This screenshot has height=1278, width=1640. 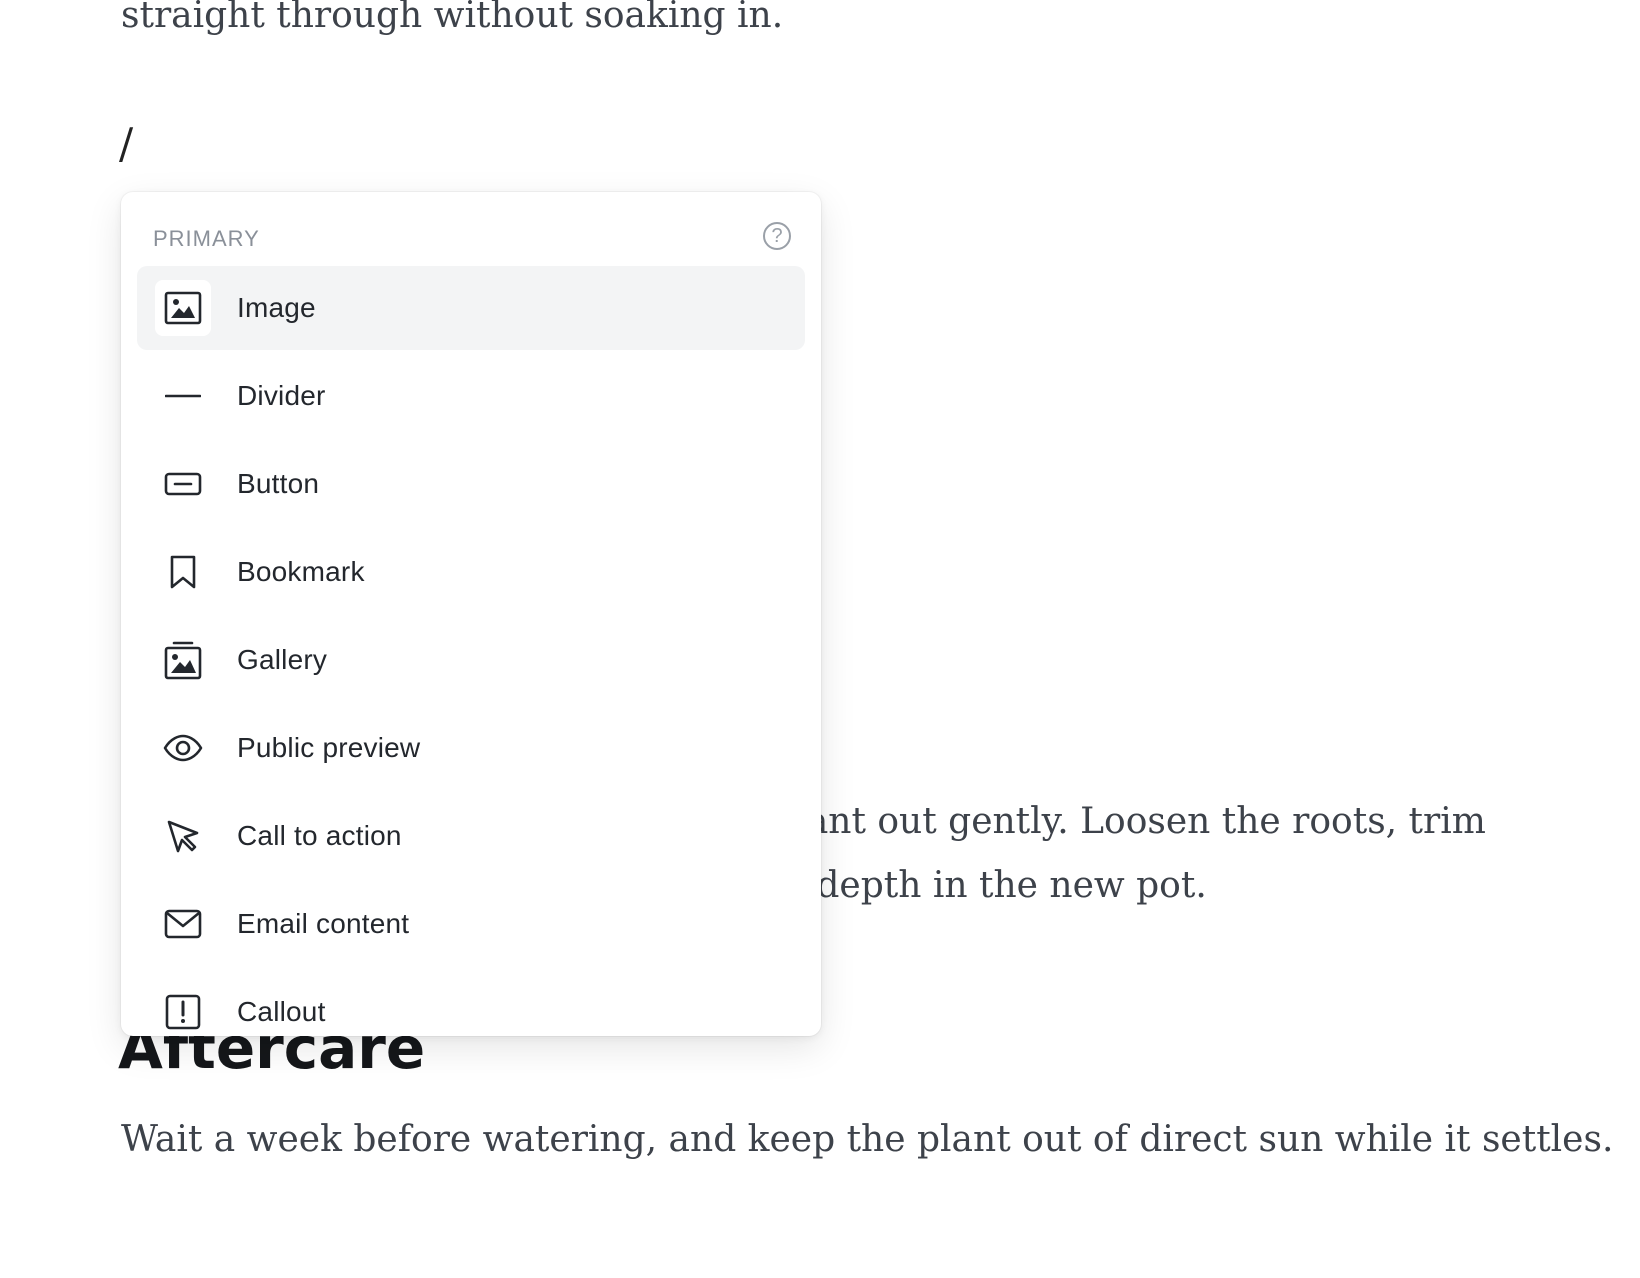 What do you see at coordinates (183, 836) in the screenshot?
I see `cursor-icon` at bounding box center [183, 836].